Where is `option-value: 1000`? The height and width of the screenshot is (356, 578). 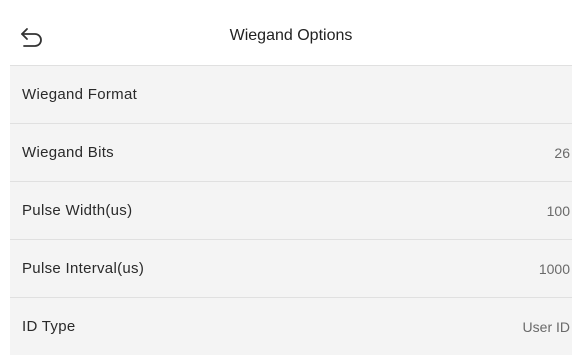 option-value: 1000 is located at coordinates (554, 269).